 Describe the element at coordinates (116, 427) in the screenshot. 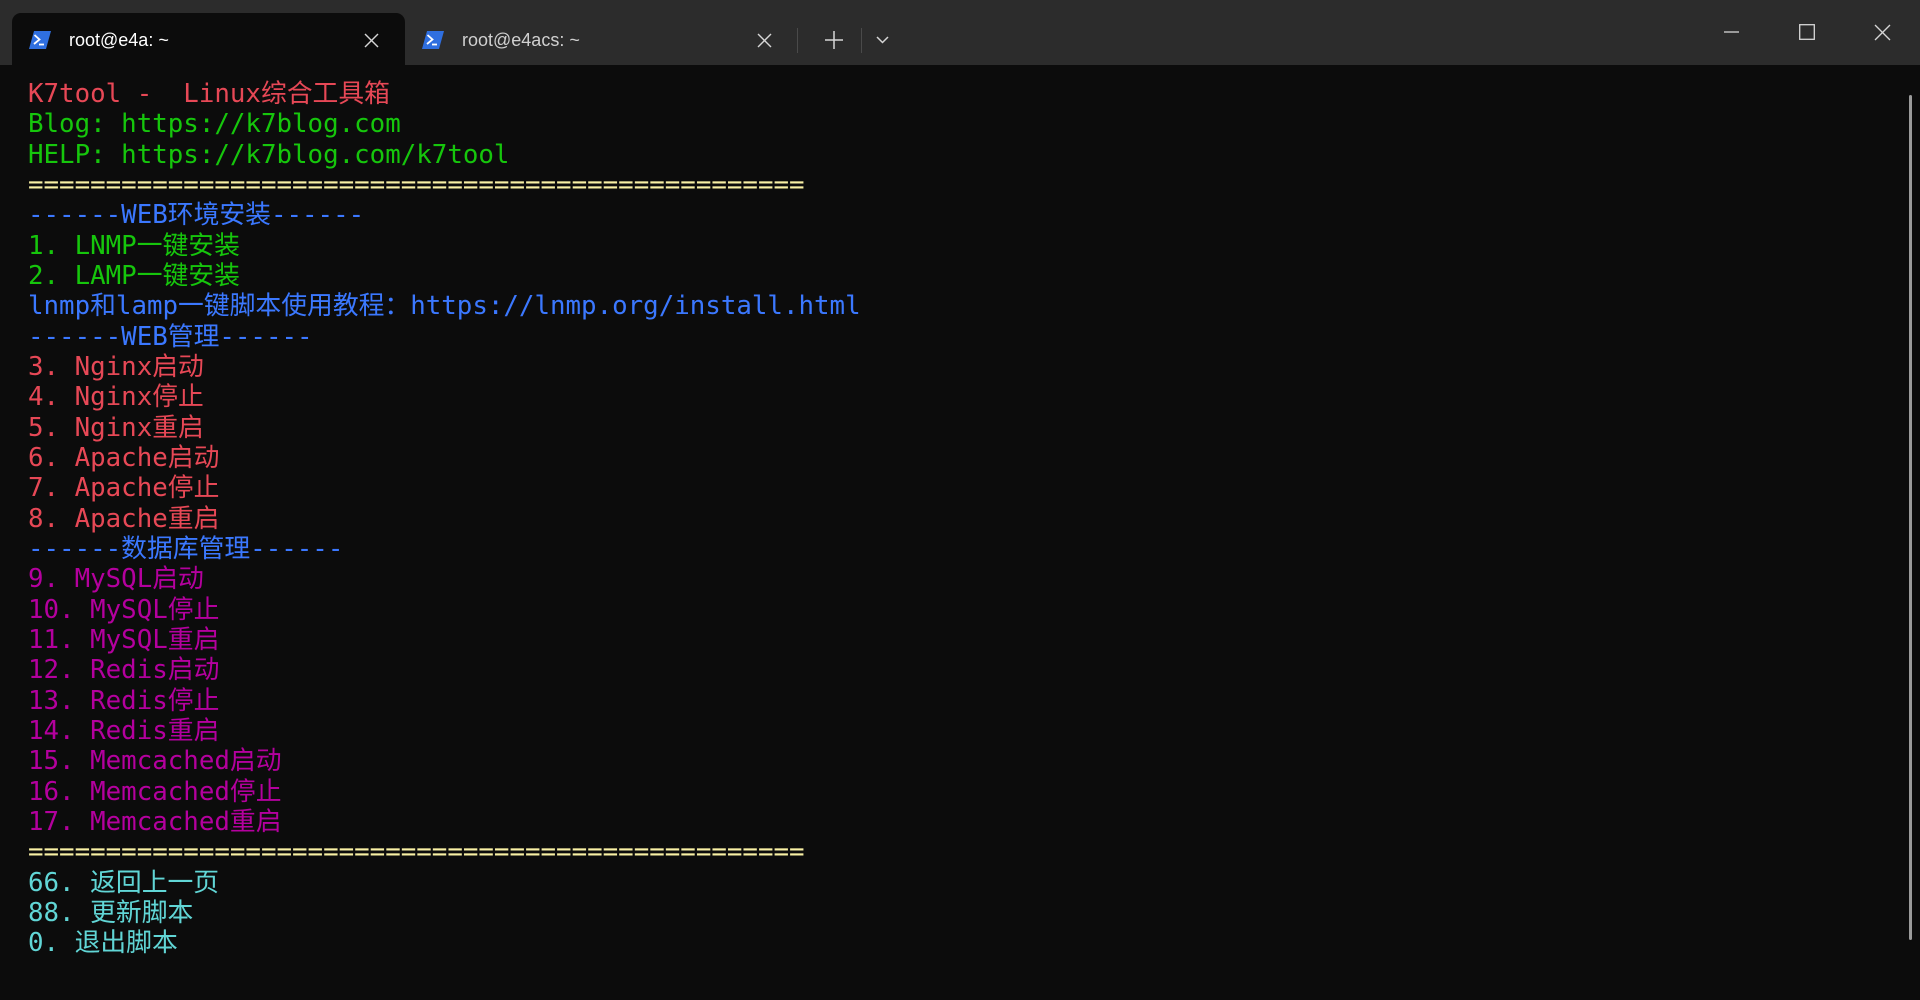

I see `menu-item-nginx-restart: 5. Nginx重启` at that location.